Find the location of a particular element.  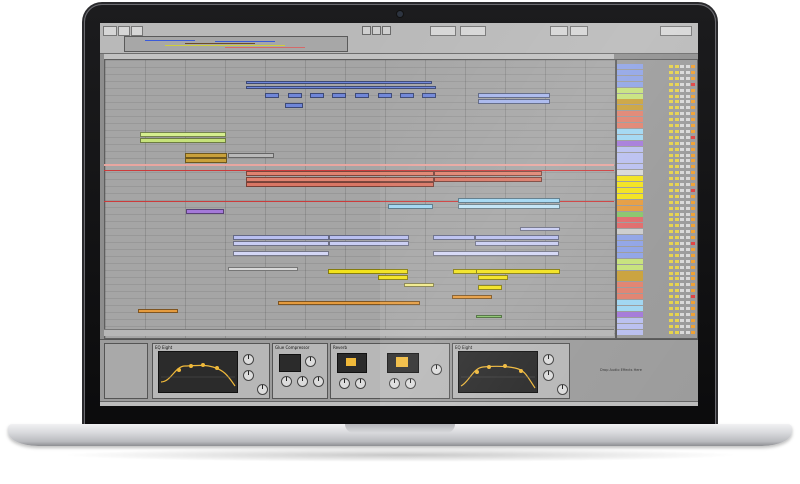

arrangement-overview is located at coordinates (236, 44).